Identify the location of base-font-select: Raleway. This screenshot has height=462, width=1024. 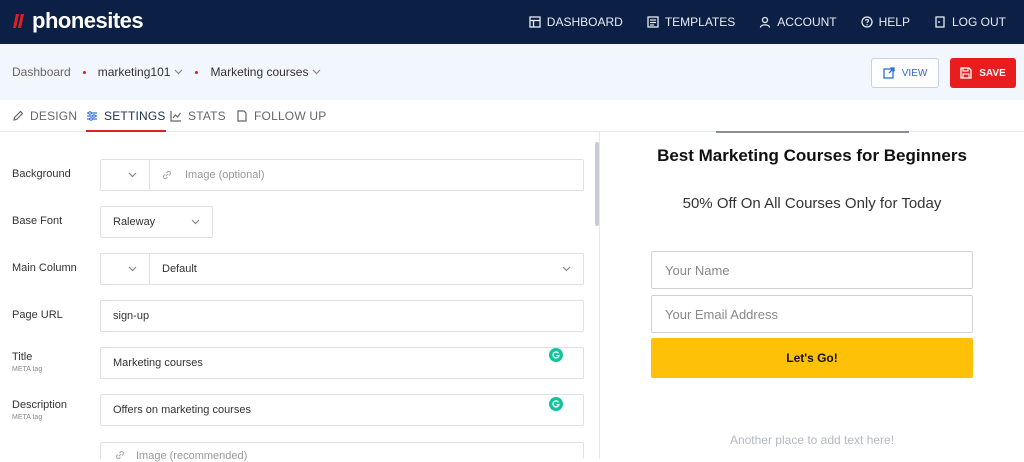
(156, 222).